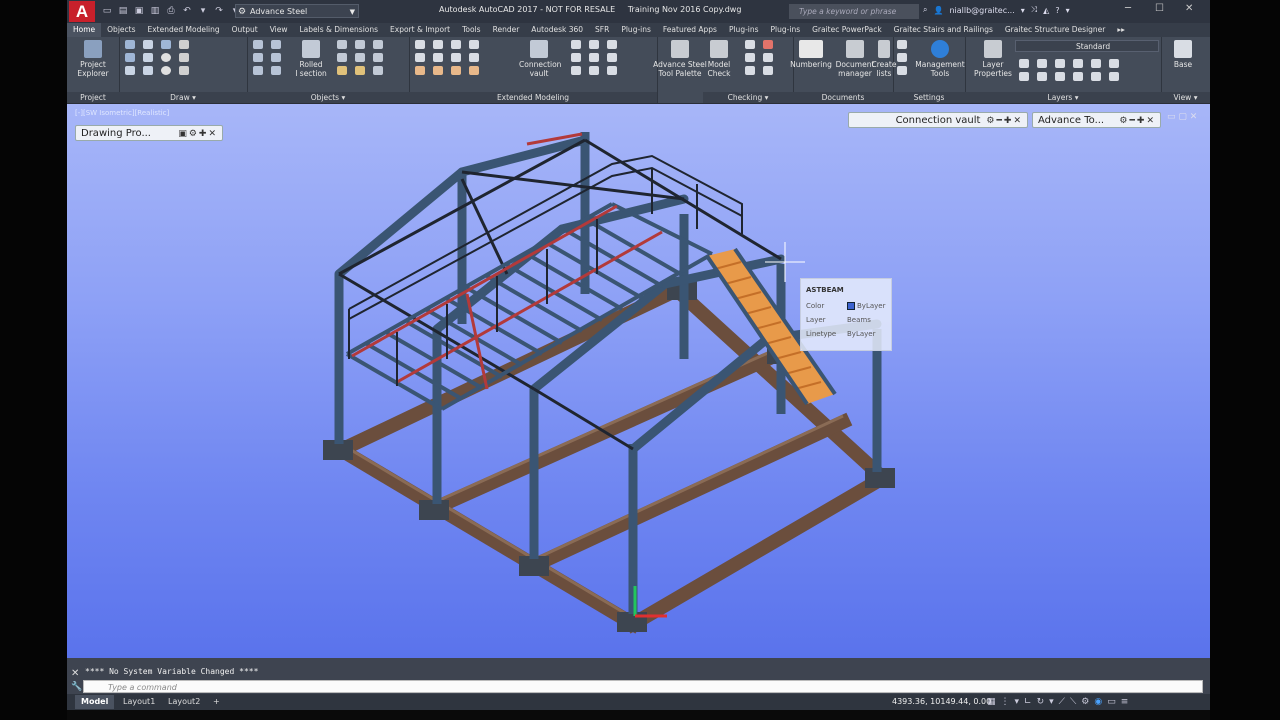 This screenshot has height=720, width=1280. I want to click on cylinder-icon, so click(594, 57).